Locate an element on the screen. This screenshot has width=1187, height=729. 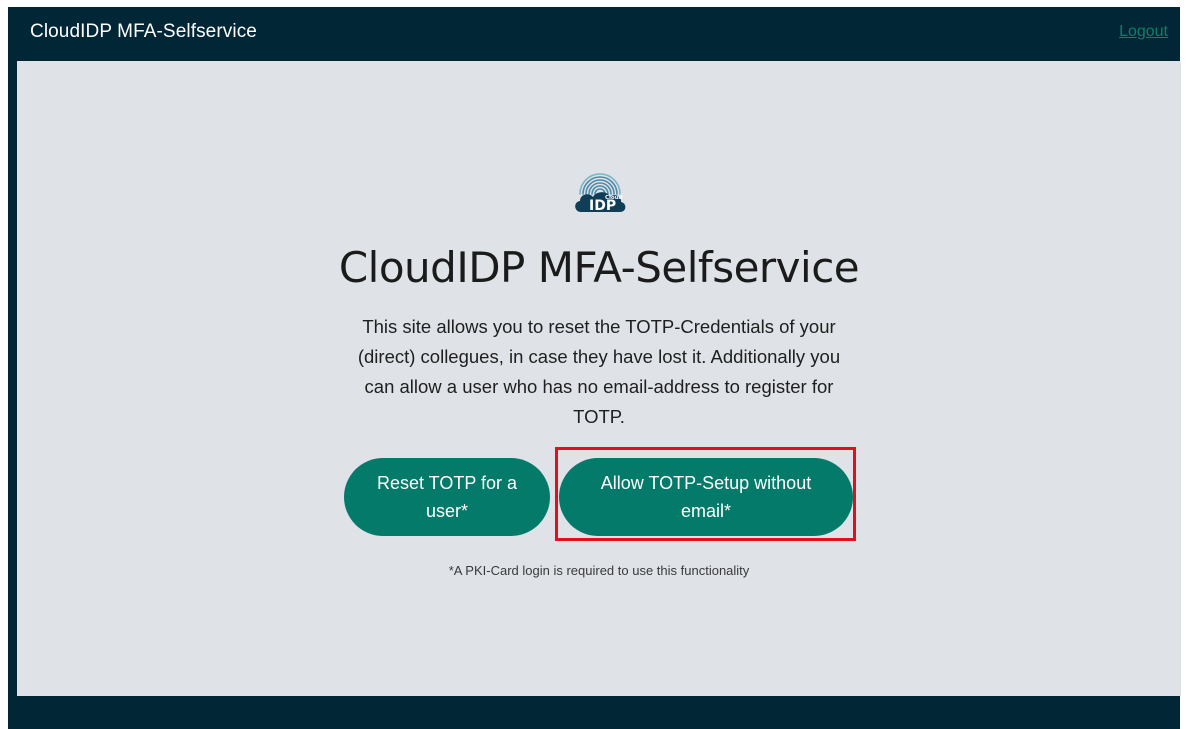
allow-totp-setup-button: Allow TOTP-Setup without email* is located at coordinates (706, 497).